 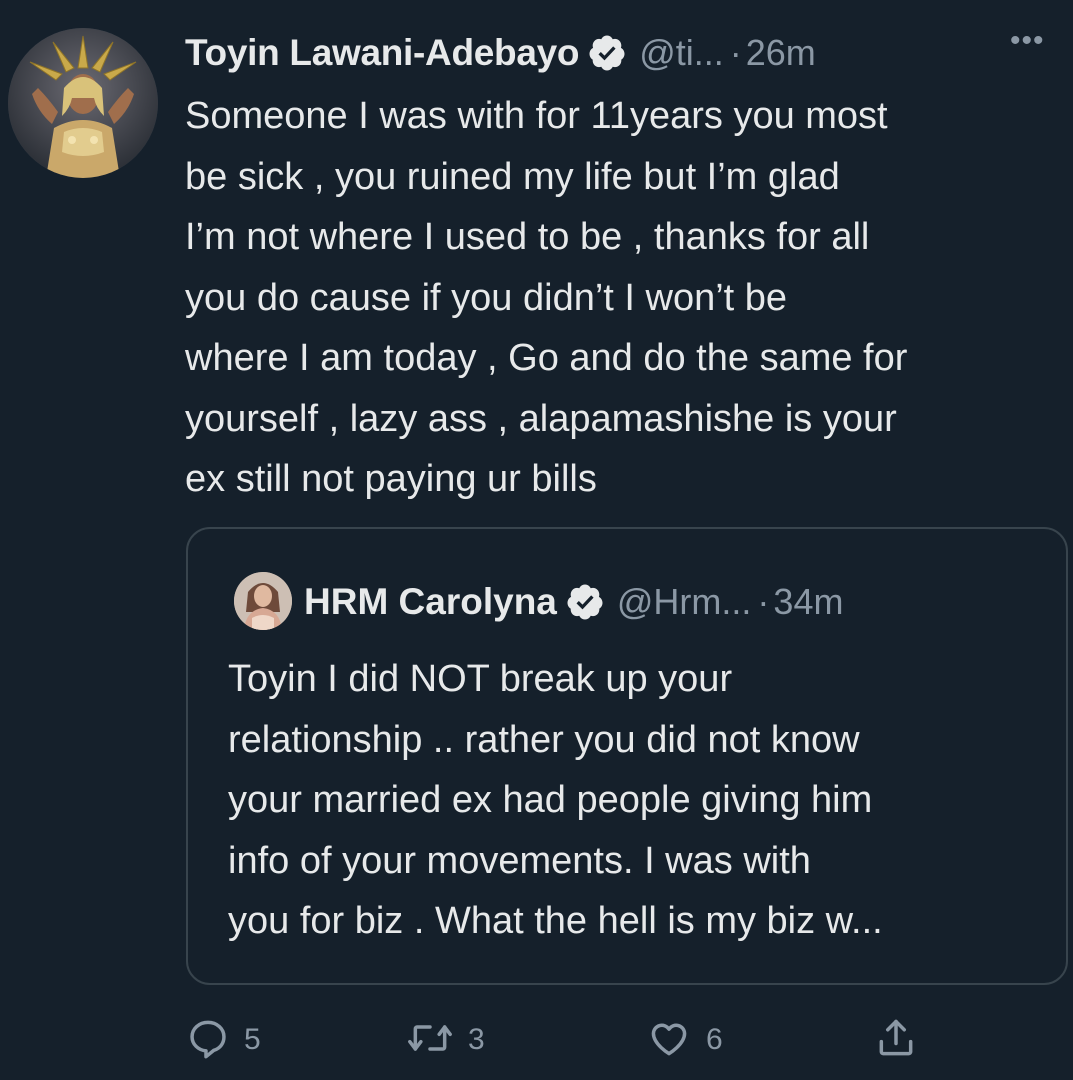 What do you see at coordinates (263, 601) in the screenshot?
I see `quoted-author-avatar` at bounding box center [263, 601].